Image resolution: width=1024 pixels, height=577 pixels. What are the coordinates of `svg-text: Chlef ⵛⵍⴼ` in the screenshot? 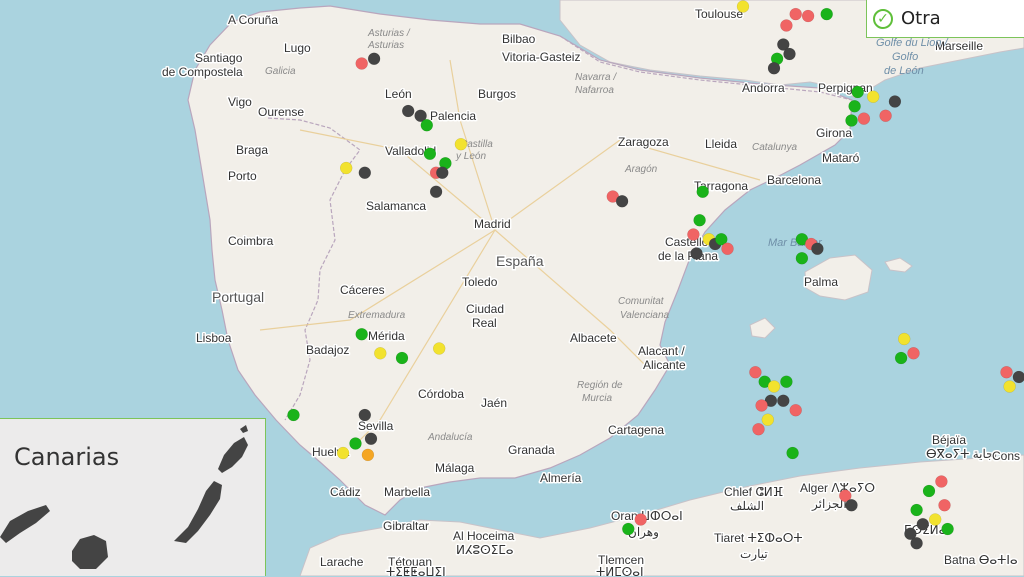 It's located at (753, 492).